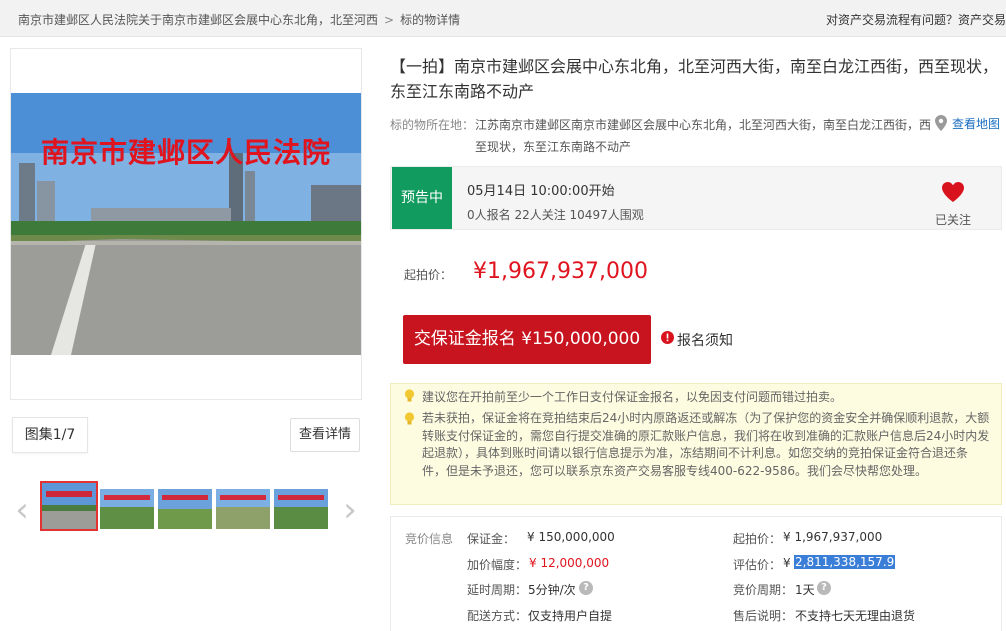 The width and height of the screenshot is (1006, 631). I want to click on photo-caption: 南京市建邺区人民法院, so click(185, 152).